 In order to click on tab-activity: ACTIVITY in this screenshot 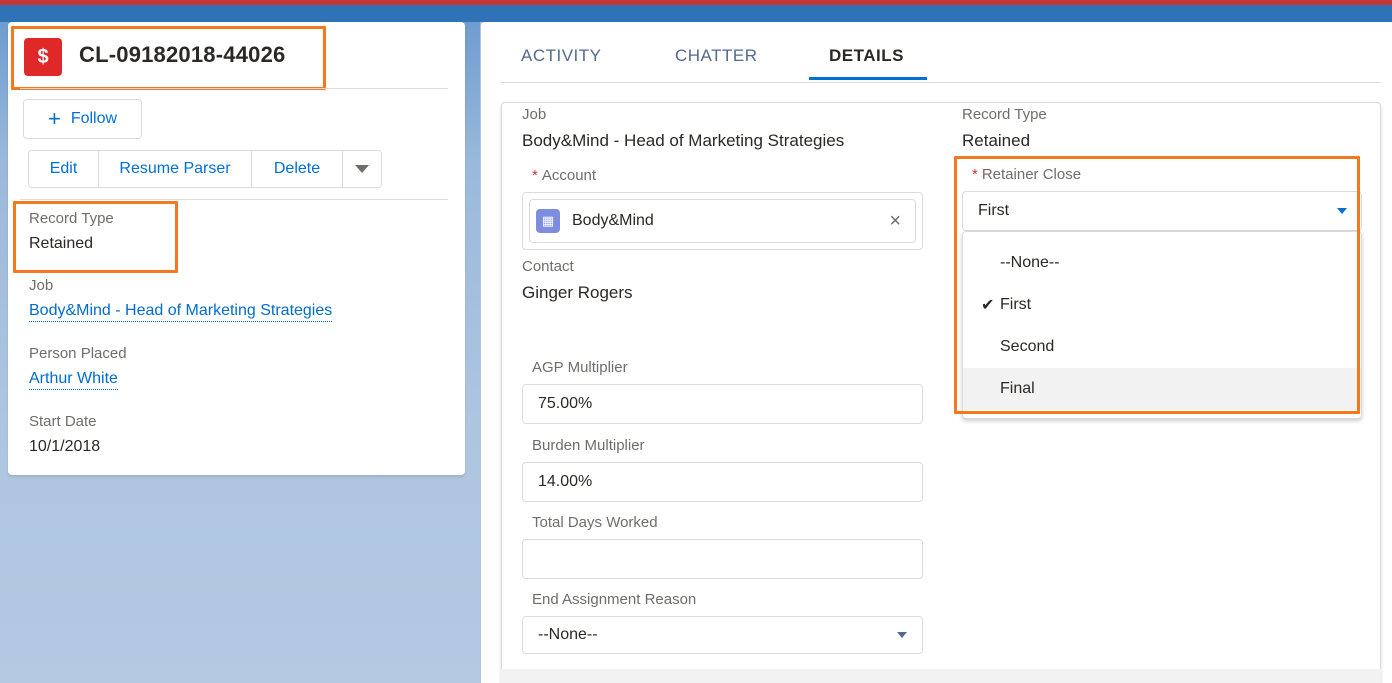, I will do `click(561, 56)`.